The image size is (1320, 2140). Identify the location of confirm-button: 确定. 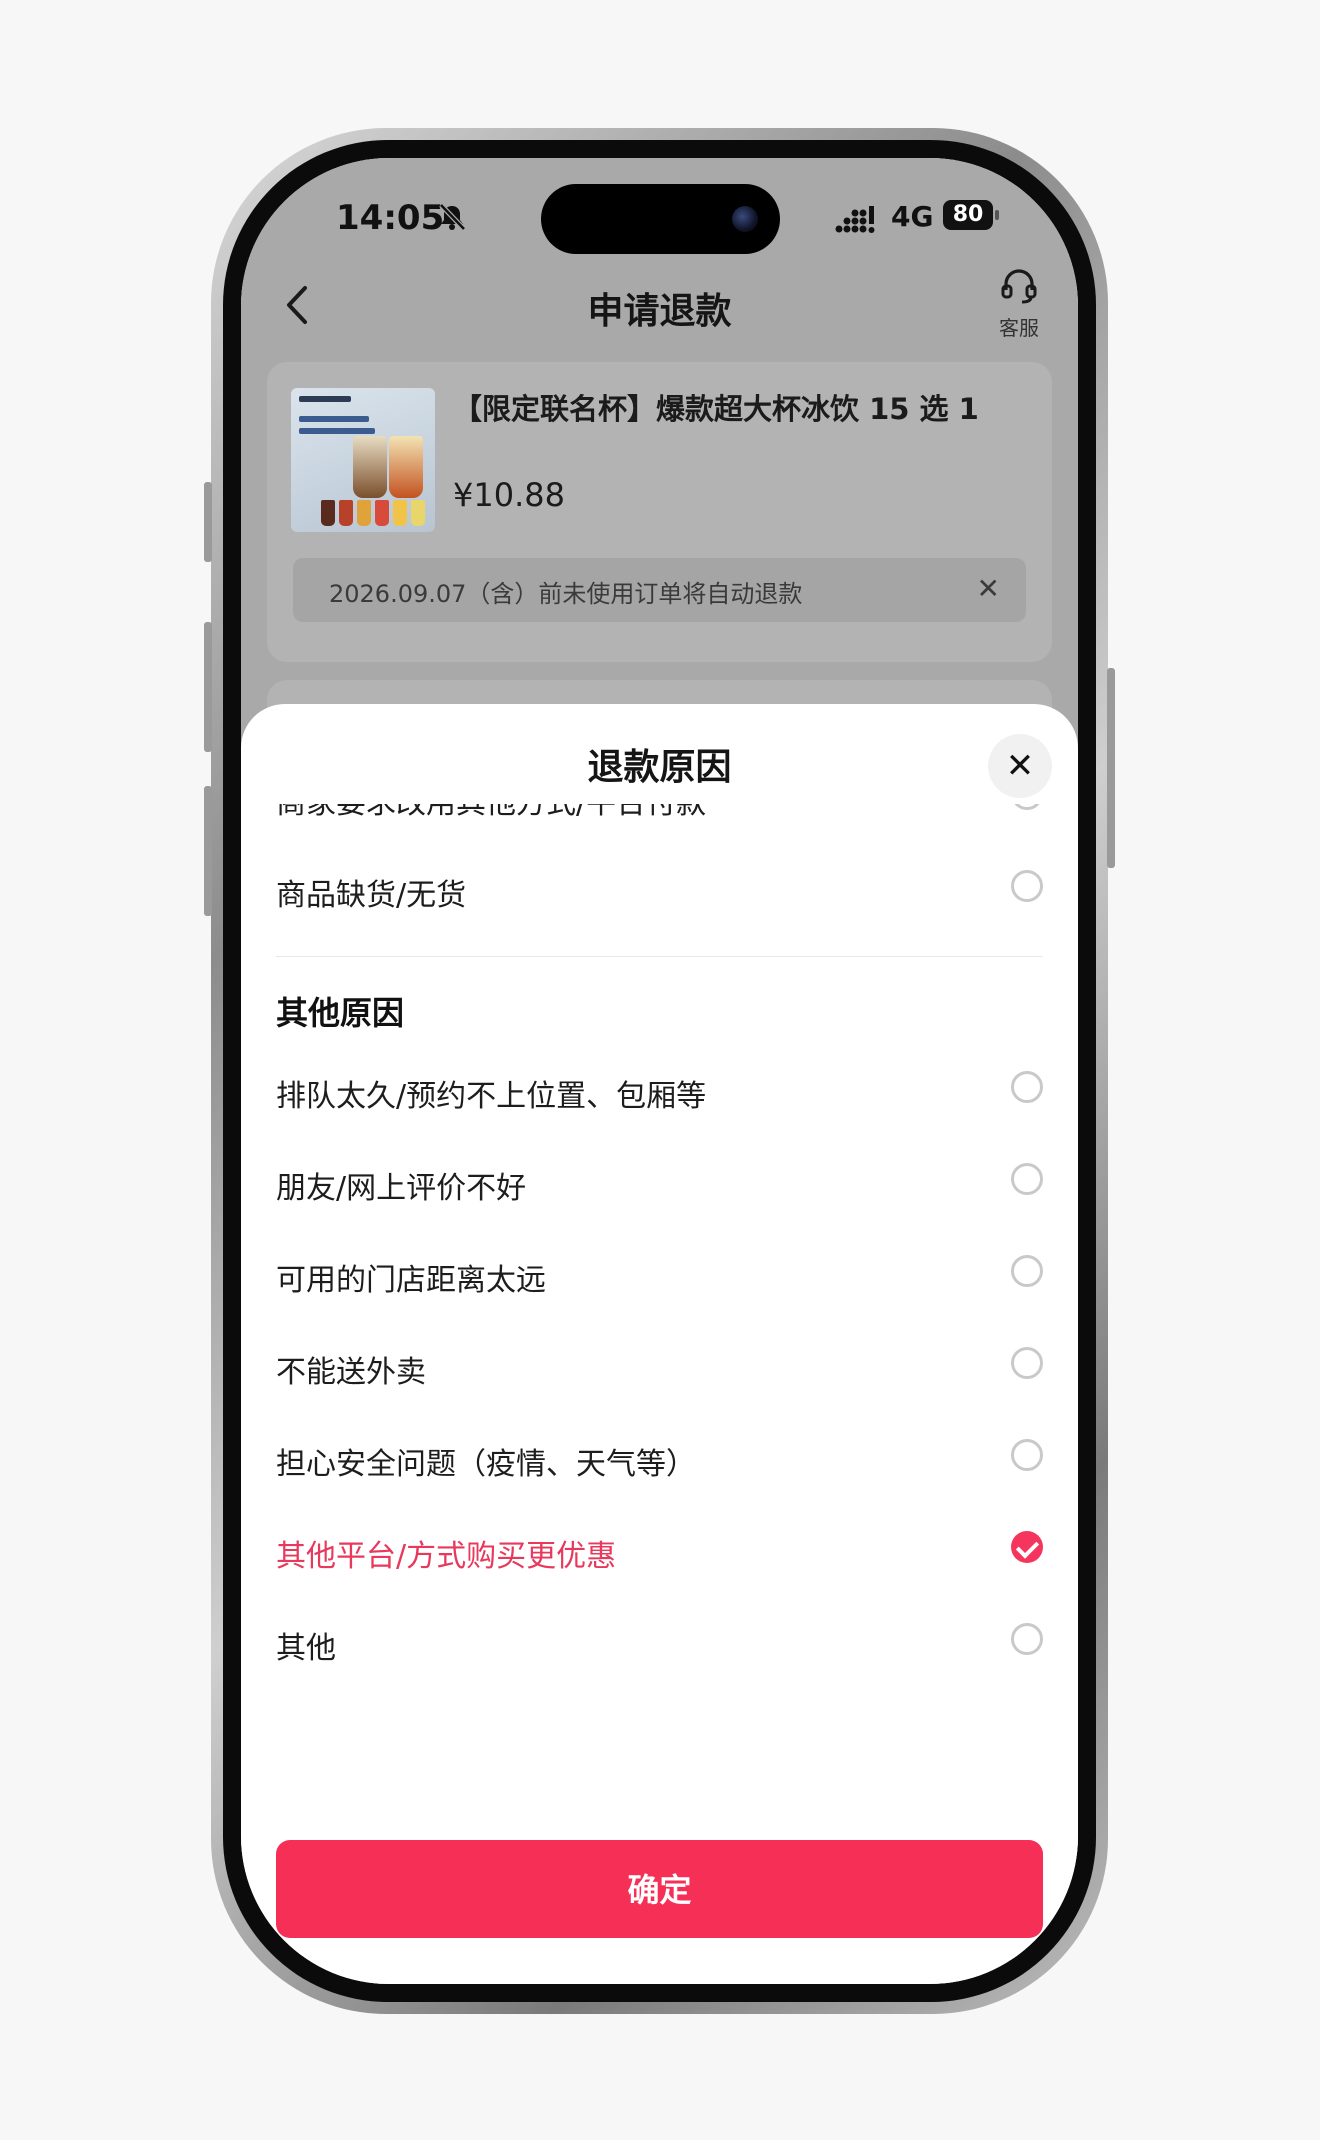
(659, 1889).